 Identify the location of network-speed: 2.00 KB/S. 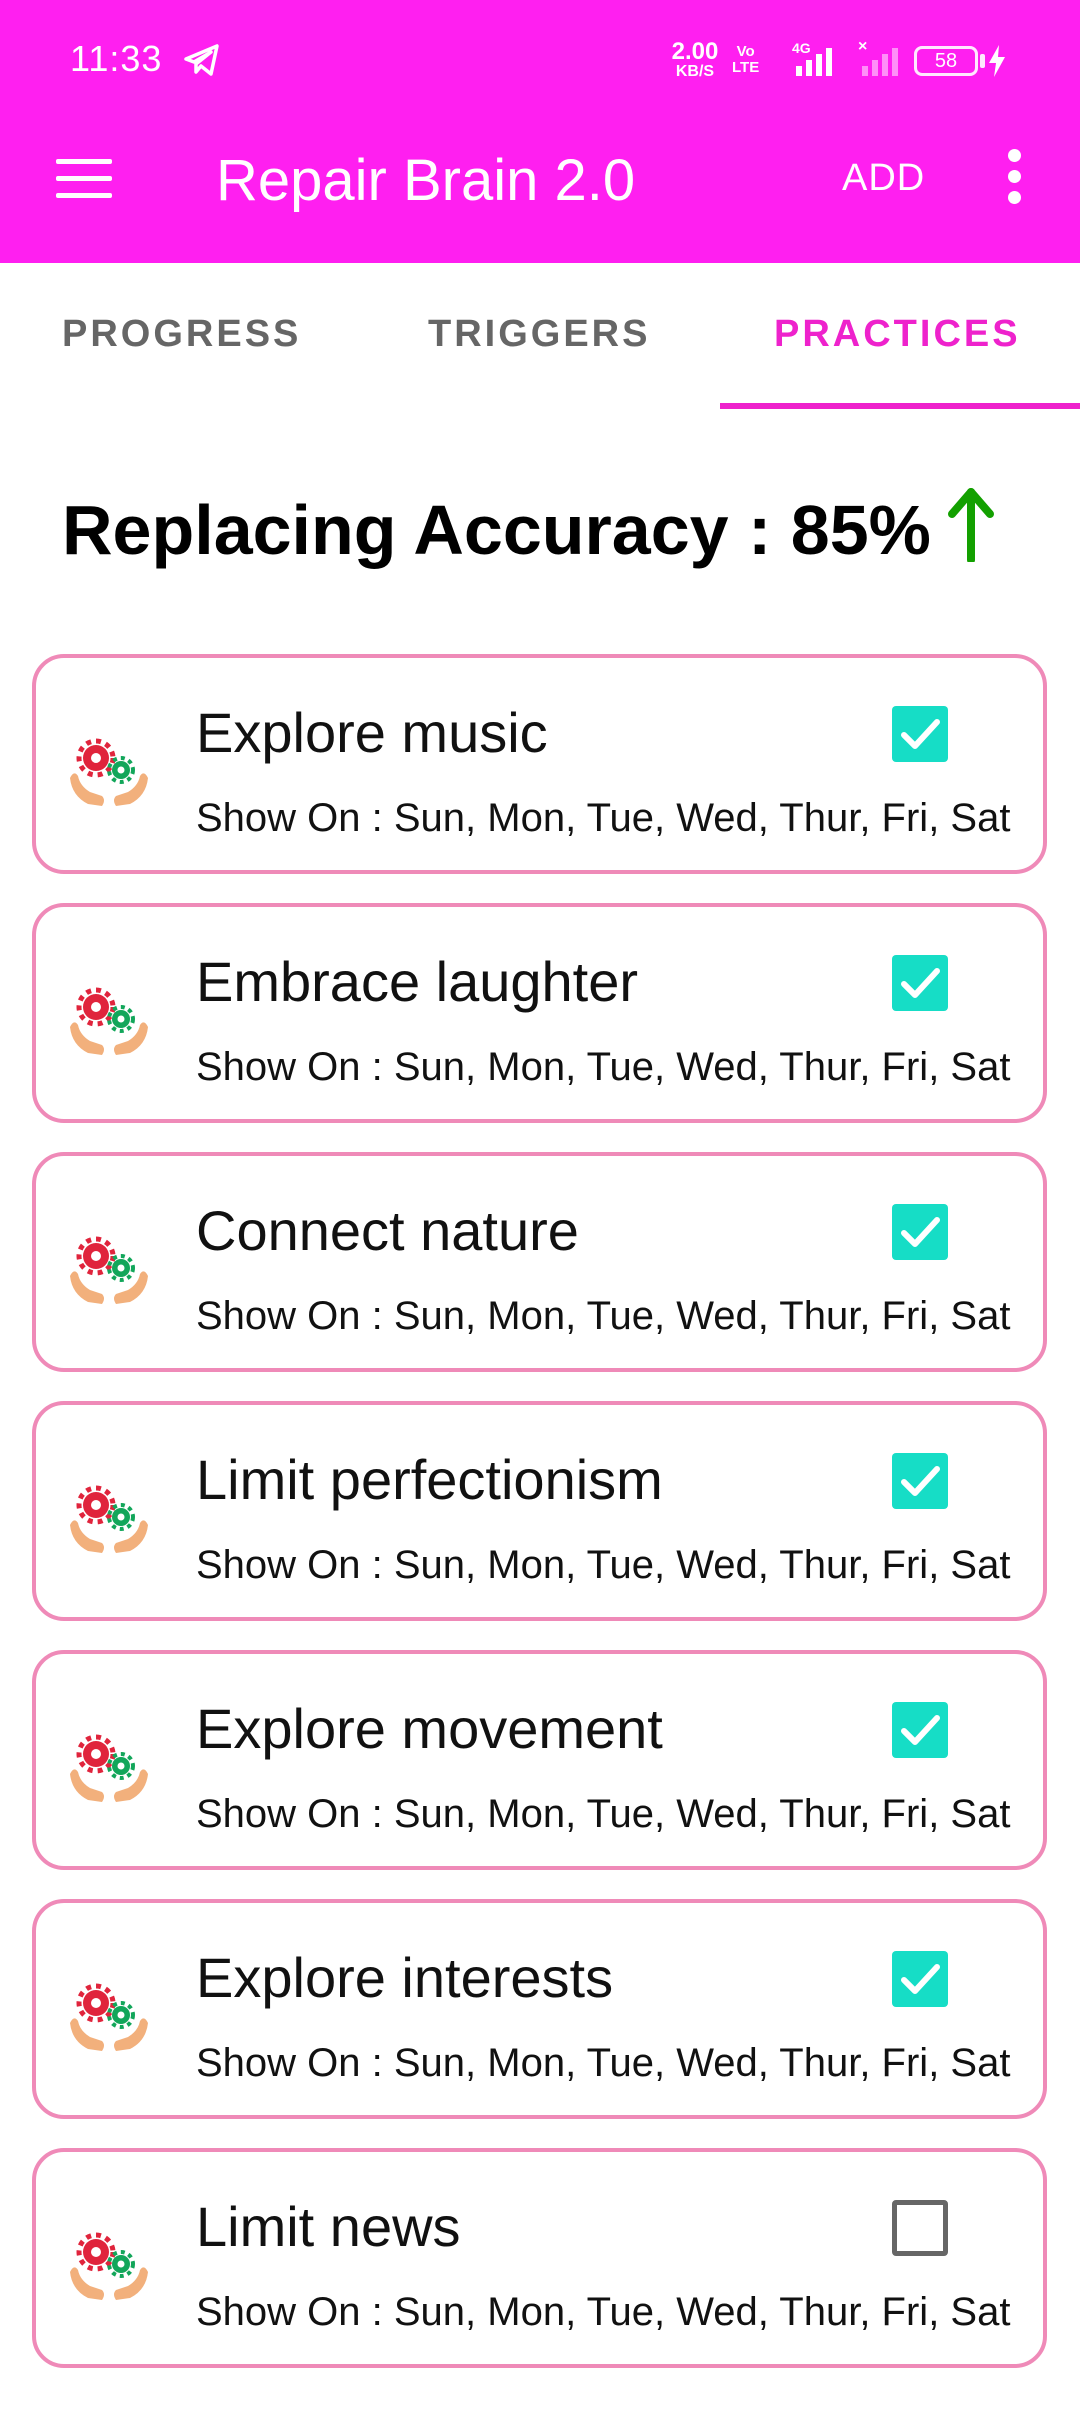
(695, 60).